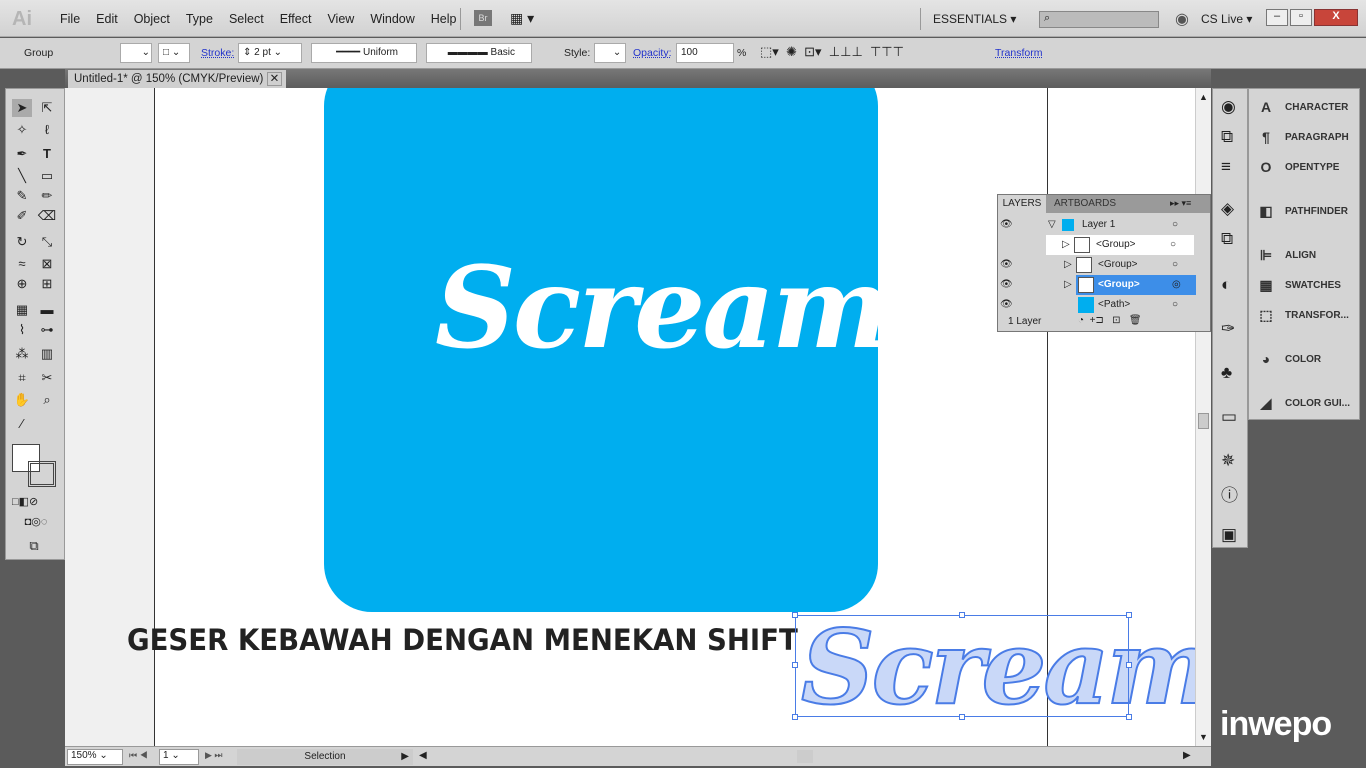 The image size is (1366, 768). I want to click on selection-tool-icon: ➤, so click(22, 108).